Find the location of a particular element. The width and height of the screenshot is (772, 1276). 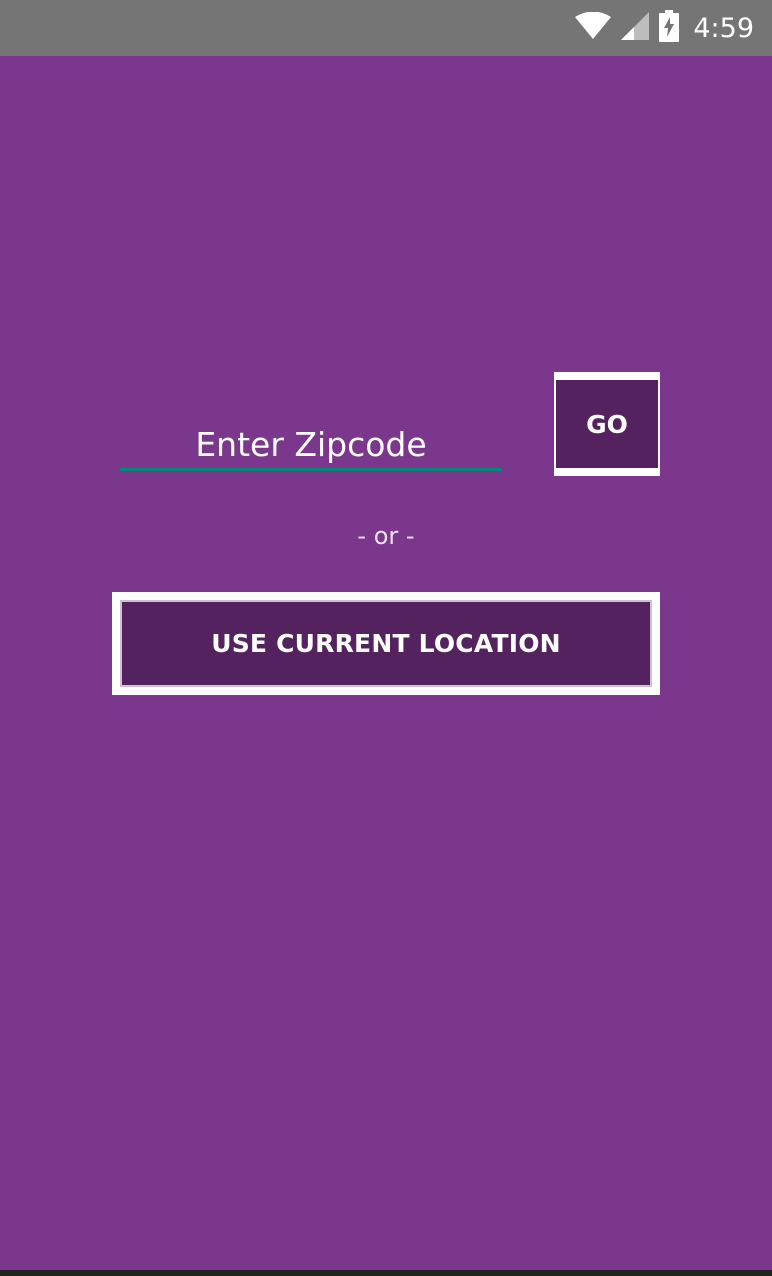

or-separator: - or - is located at coordinates (386, 536).